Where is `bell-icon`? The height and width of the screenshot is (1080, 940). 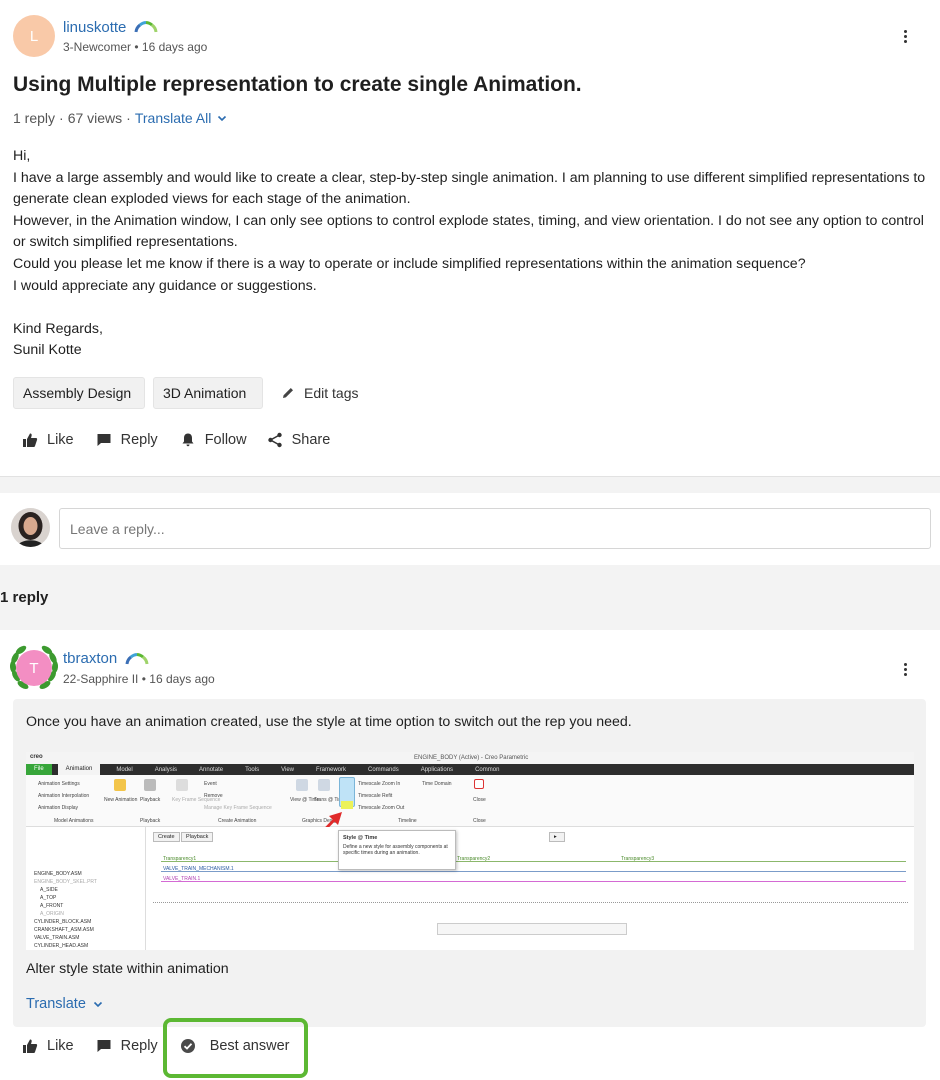 bell-icon is located at coordinates (188, 440).